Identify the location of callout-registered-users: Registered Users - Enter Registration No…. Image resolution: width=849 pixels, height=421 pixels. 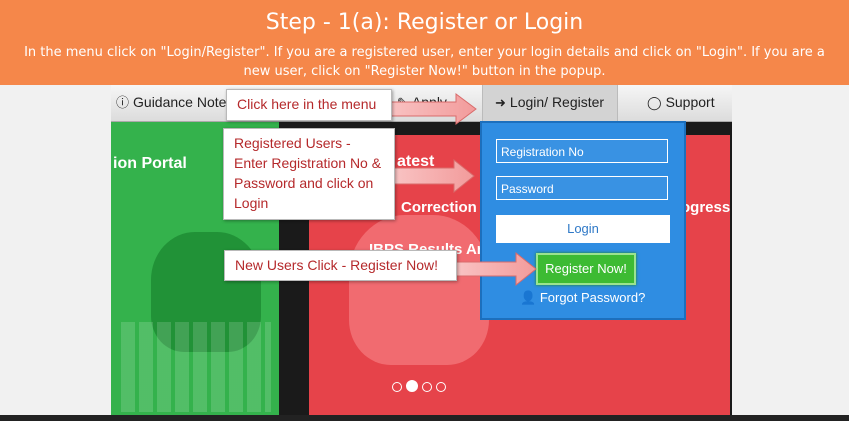
(309, 174).